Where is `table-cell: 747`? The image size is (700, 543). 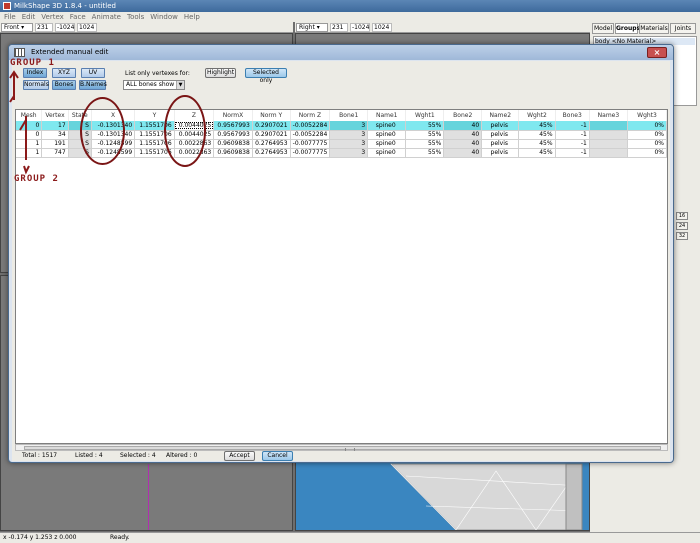
table-cell: 747 is located at coordinates (55, 153).